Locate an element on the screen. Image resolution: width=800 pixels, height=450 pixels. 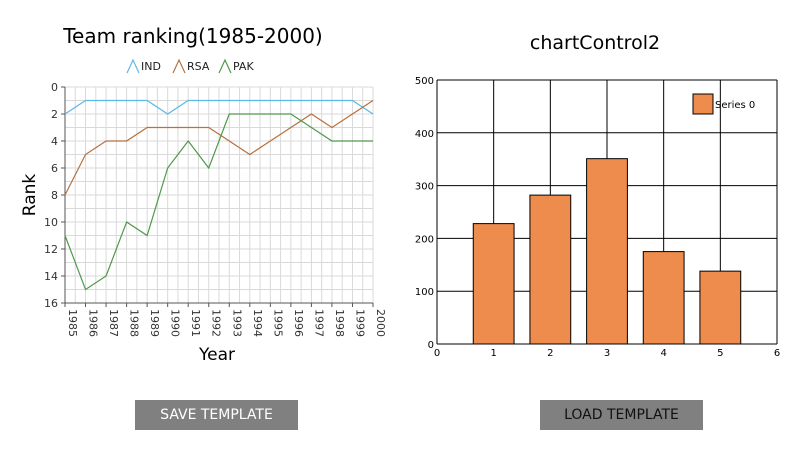
x-tick-label: 1999 is located at coordinates (359, 323).